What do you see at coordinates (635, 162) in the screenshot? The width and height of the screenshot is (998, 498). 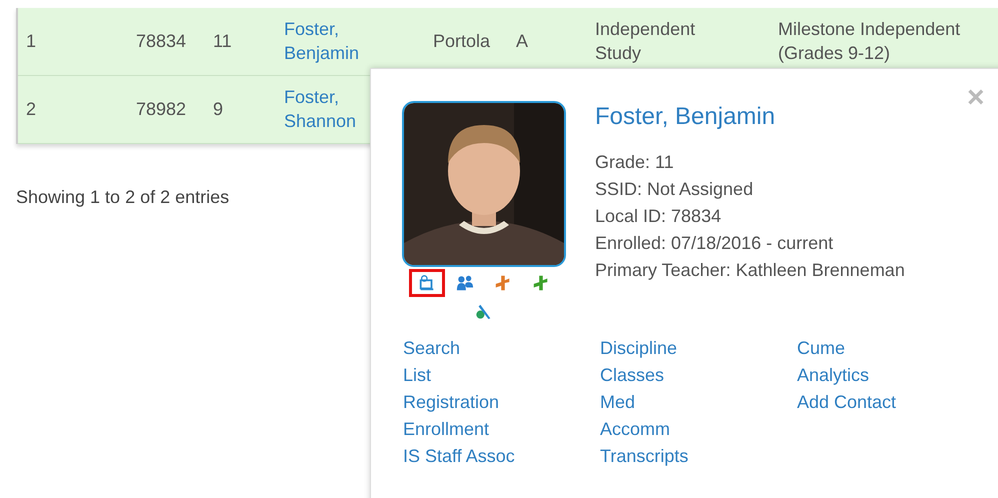 I see `student-detail: Grade: 11` at bounding box center [635, 162].